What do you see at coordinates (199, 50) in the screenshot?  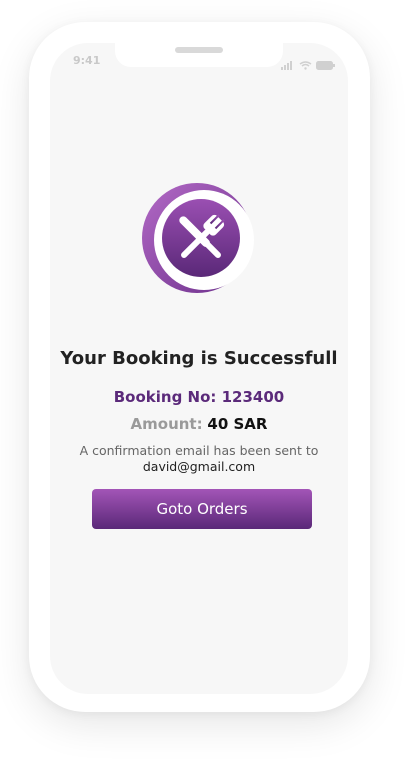 I see `speaker-grille` at bounding box center [199, 50].